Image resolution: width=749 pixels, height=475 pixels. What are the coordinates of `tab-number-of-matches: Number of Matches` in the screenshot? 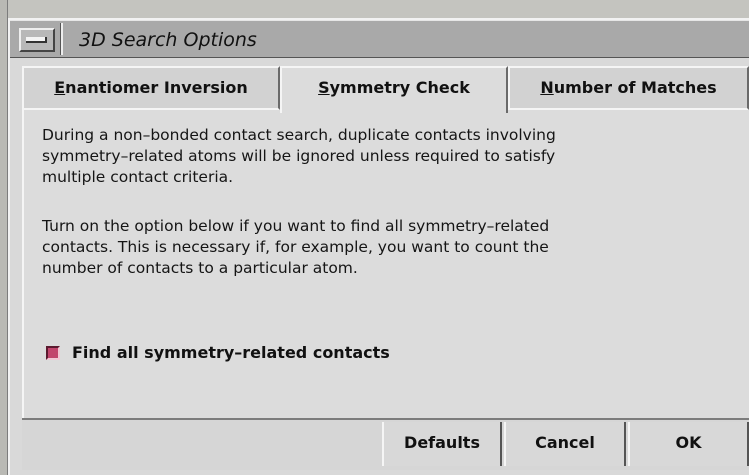 It's located at (628, 88).